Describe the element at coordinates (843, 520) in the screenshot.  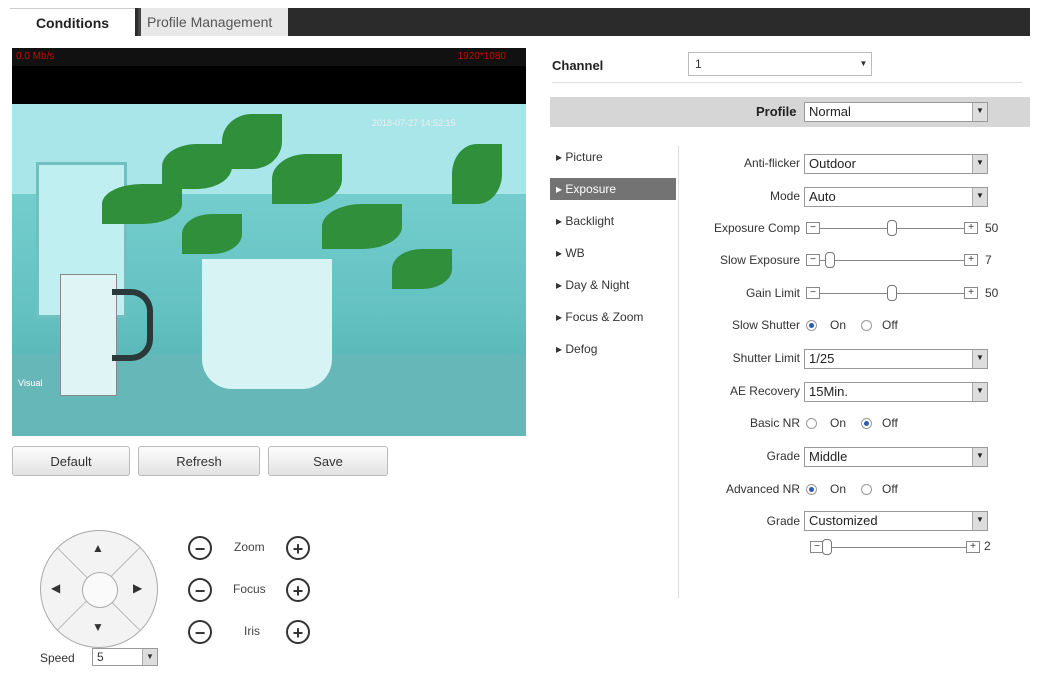
I see `advanced-grade-value: Customized` at that location.